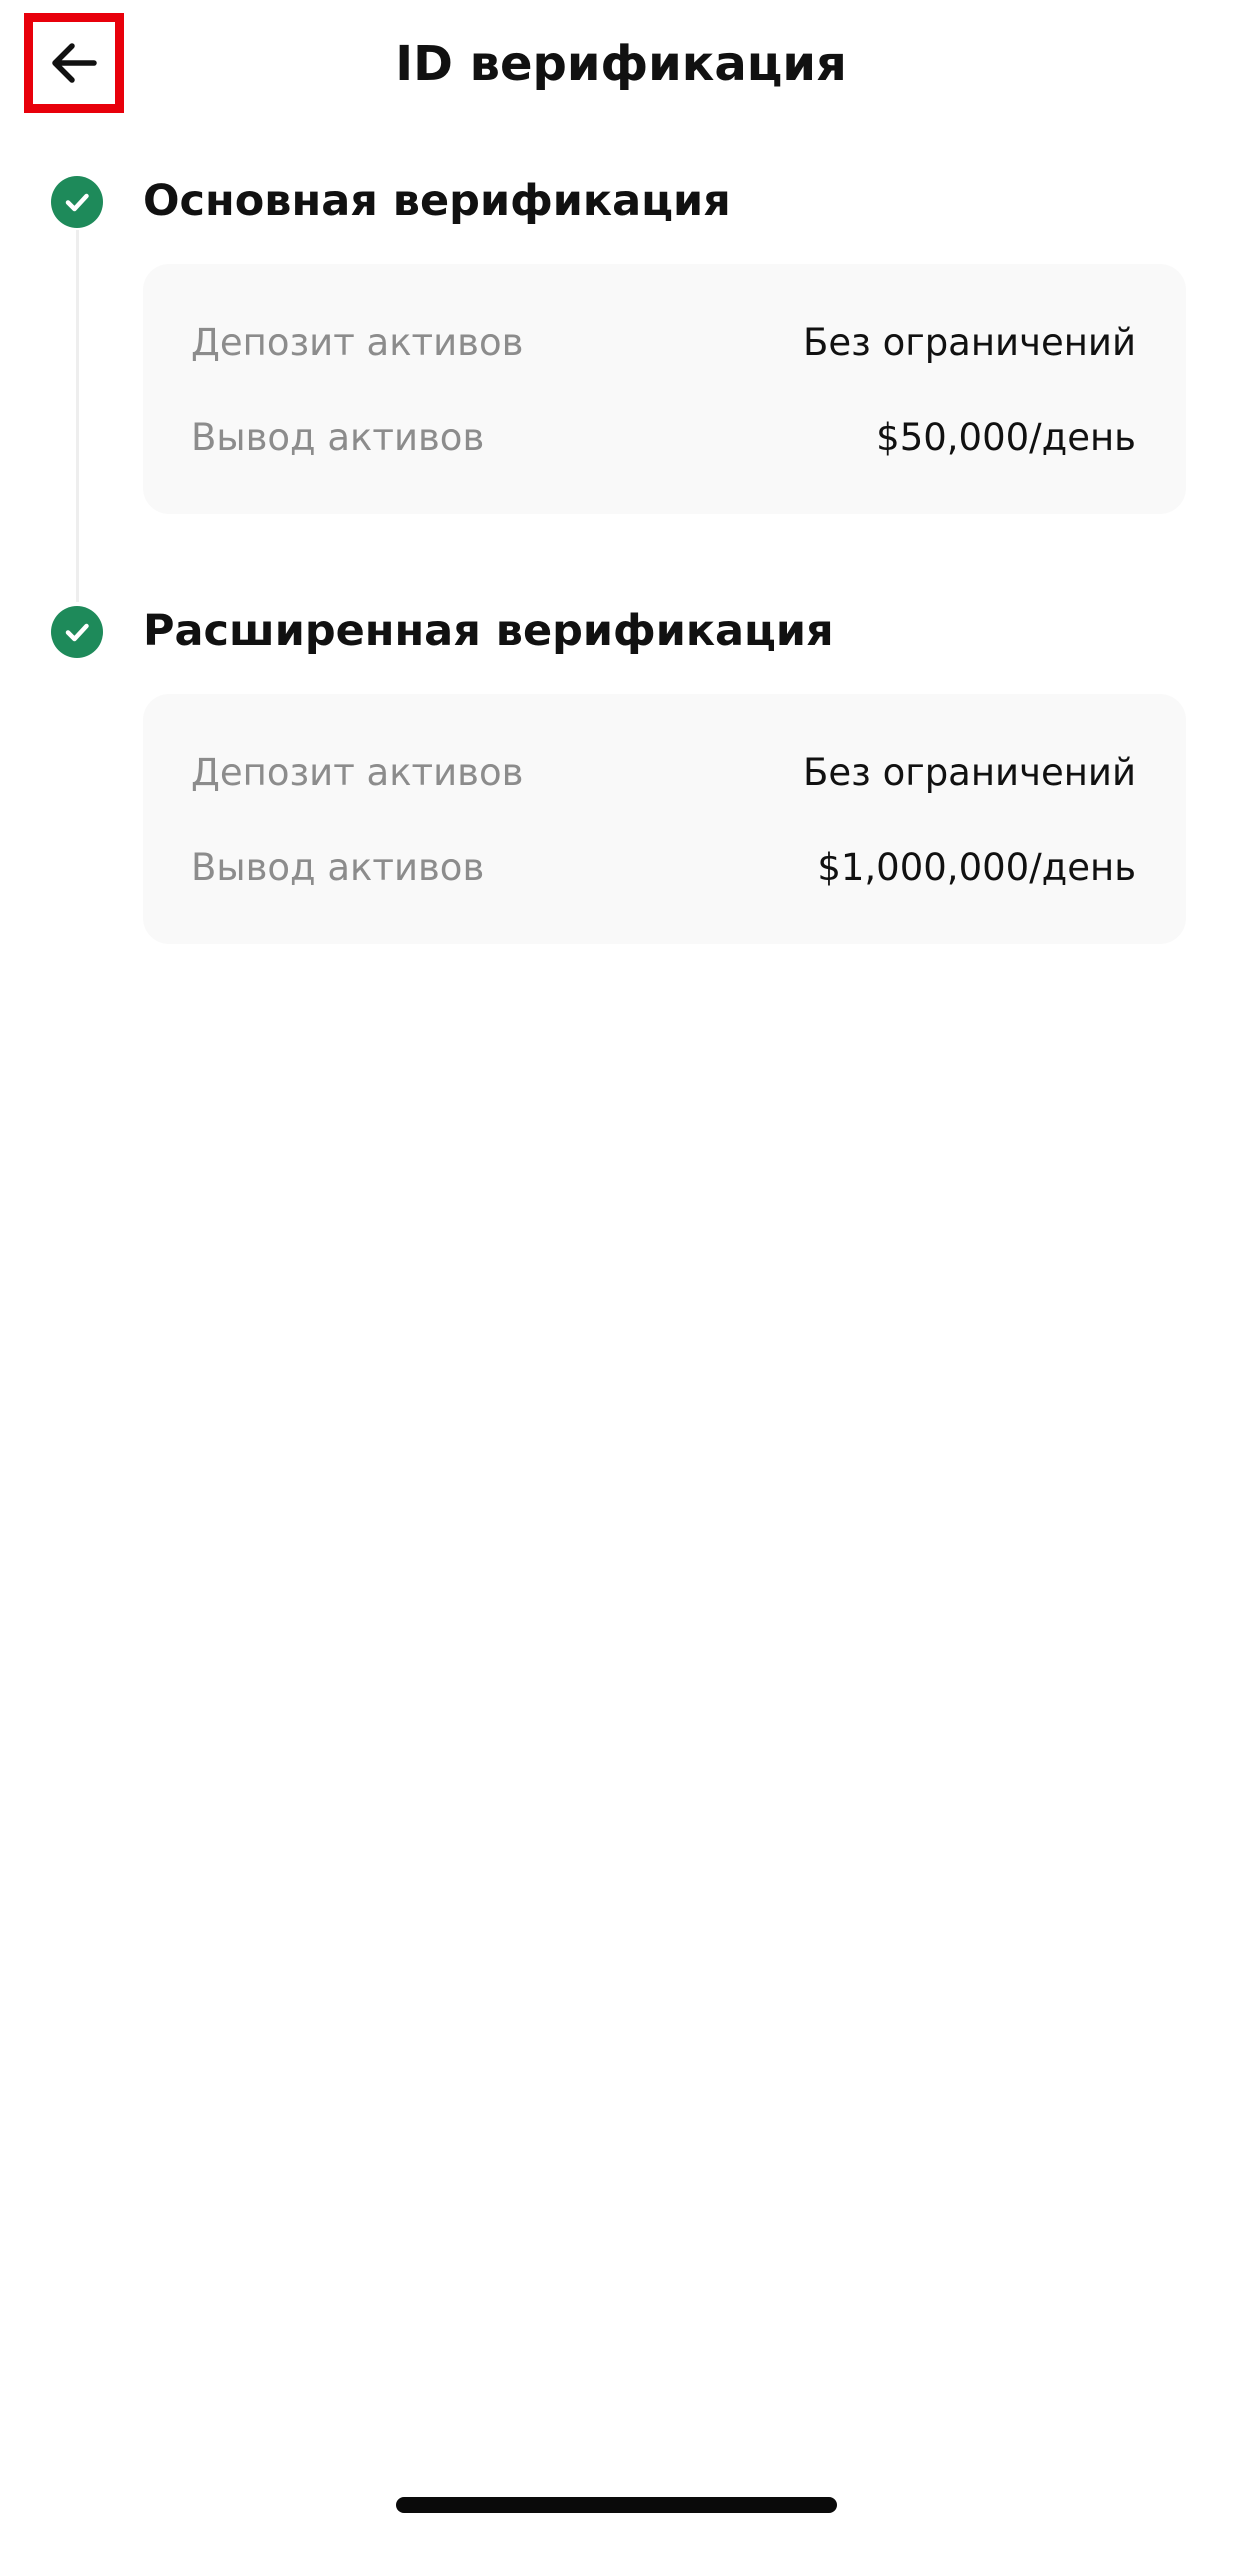 The image size is (1242, 2557). I want to click on limit-row-withdrawal: Вывод активов $50,000/день, so click(663, 437).